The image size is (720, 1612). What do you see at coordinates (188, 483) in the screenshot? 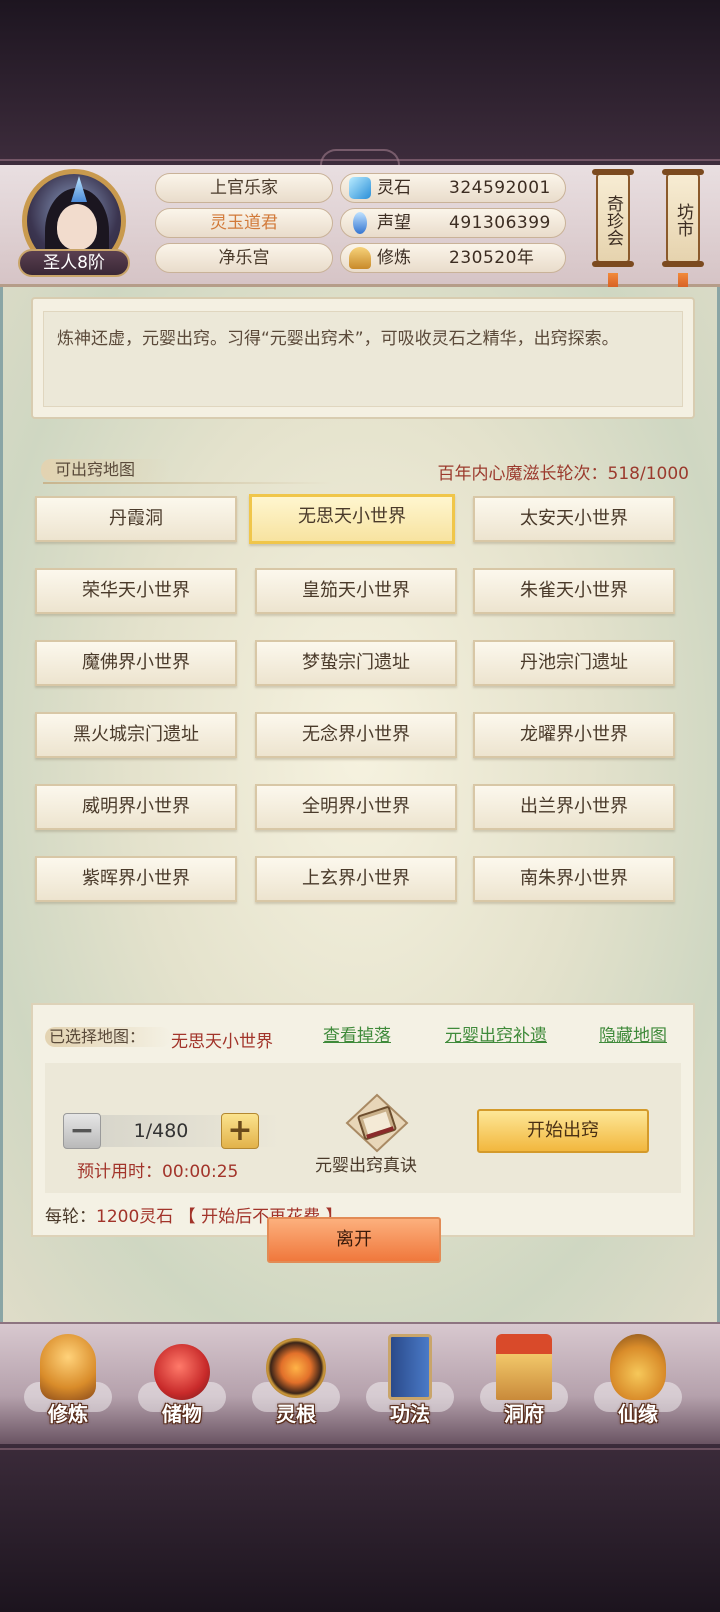
I see `section-divider` at bounding box center [188, 483].